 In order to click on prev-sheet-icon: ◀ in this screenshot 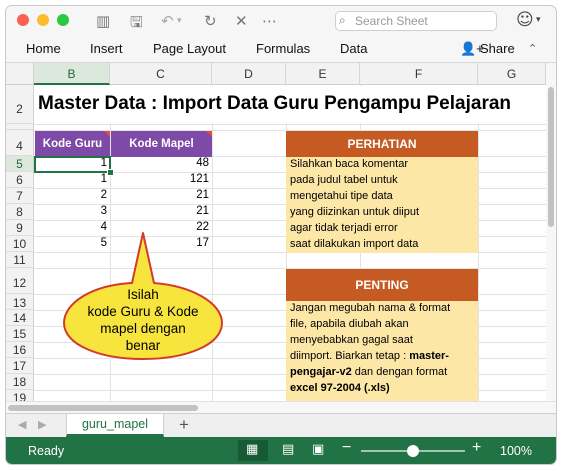, I will do `click(22, 424)`.